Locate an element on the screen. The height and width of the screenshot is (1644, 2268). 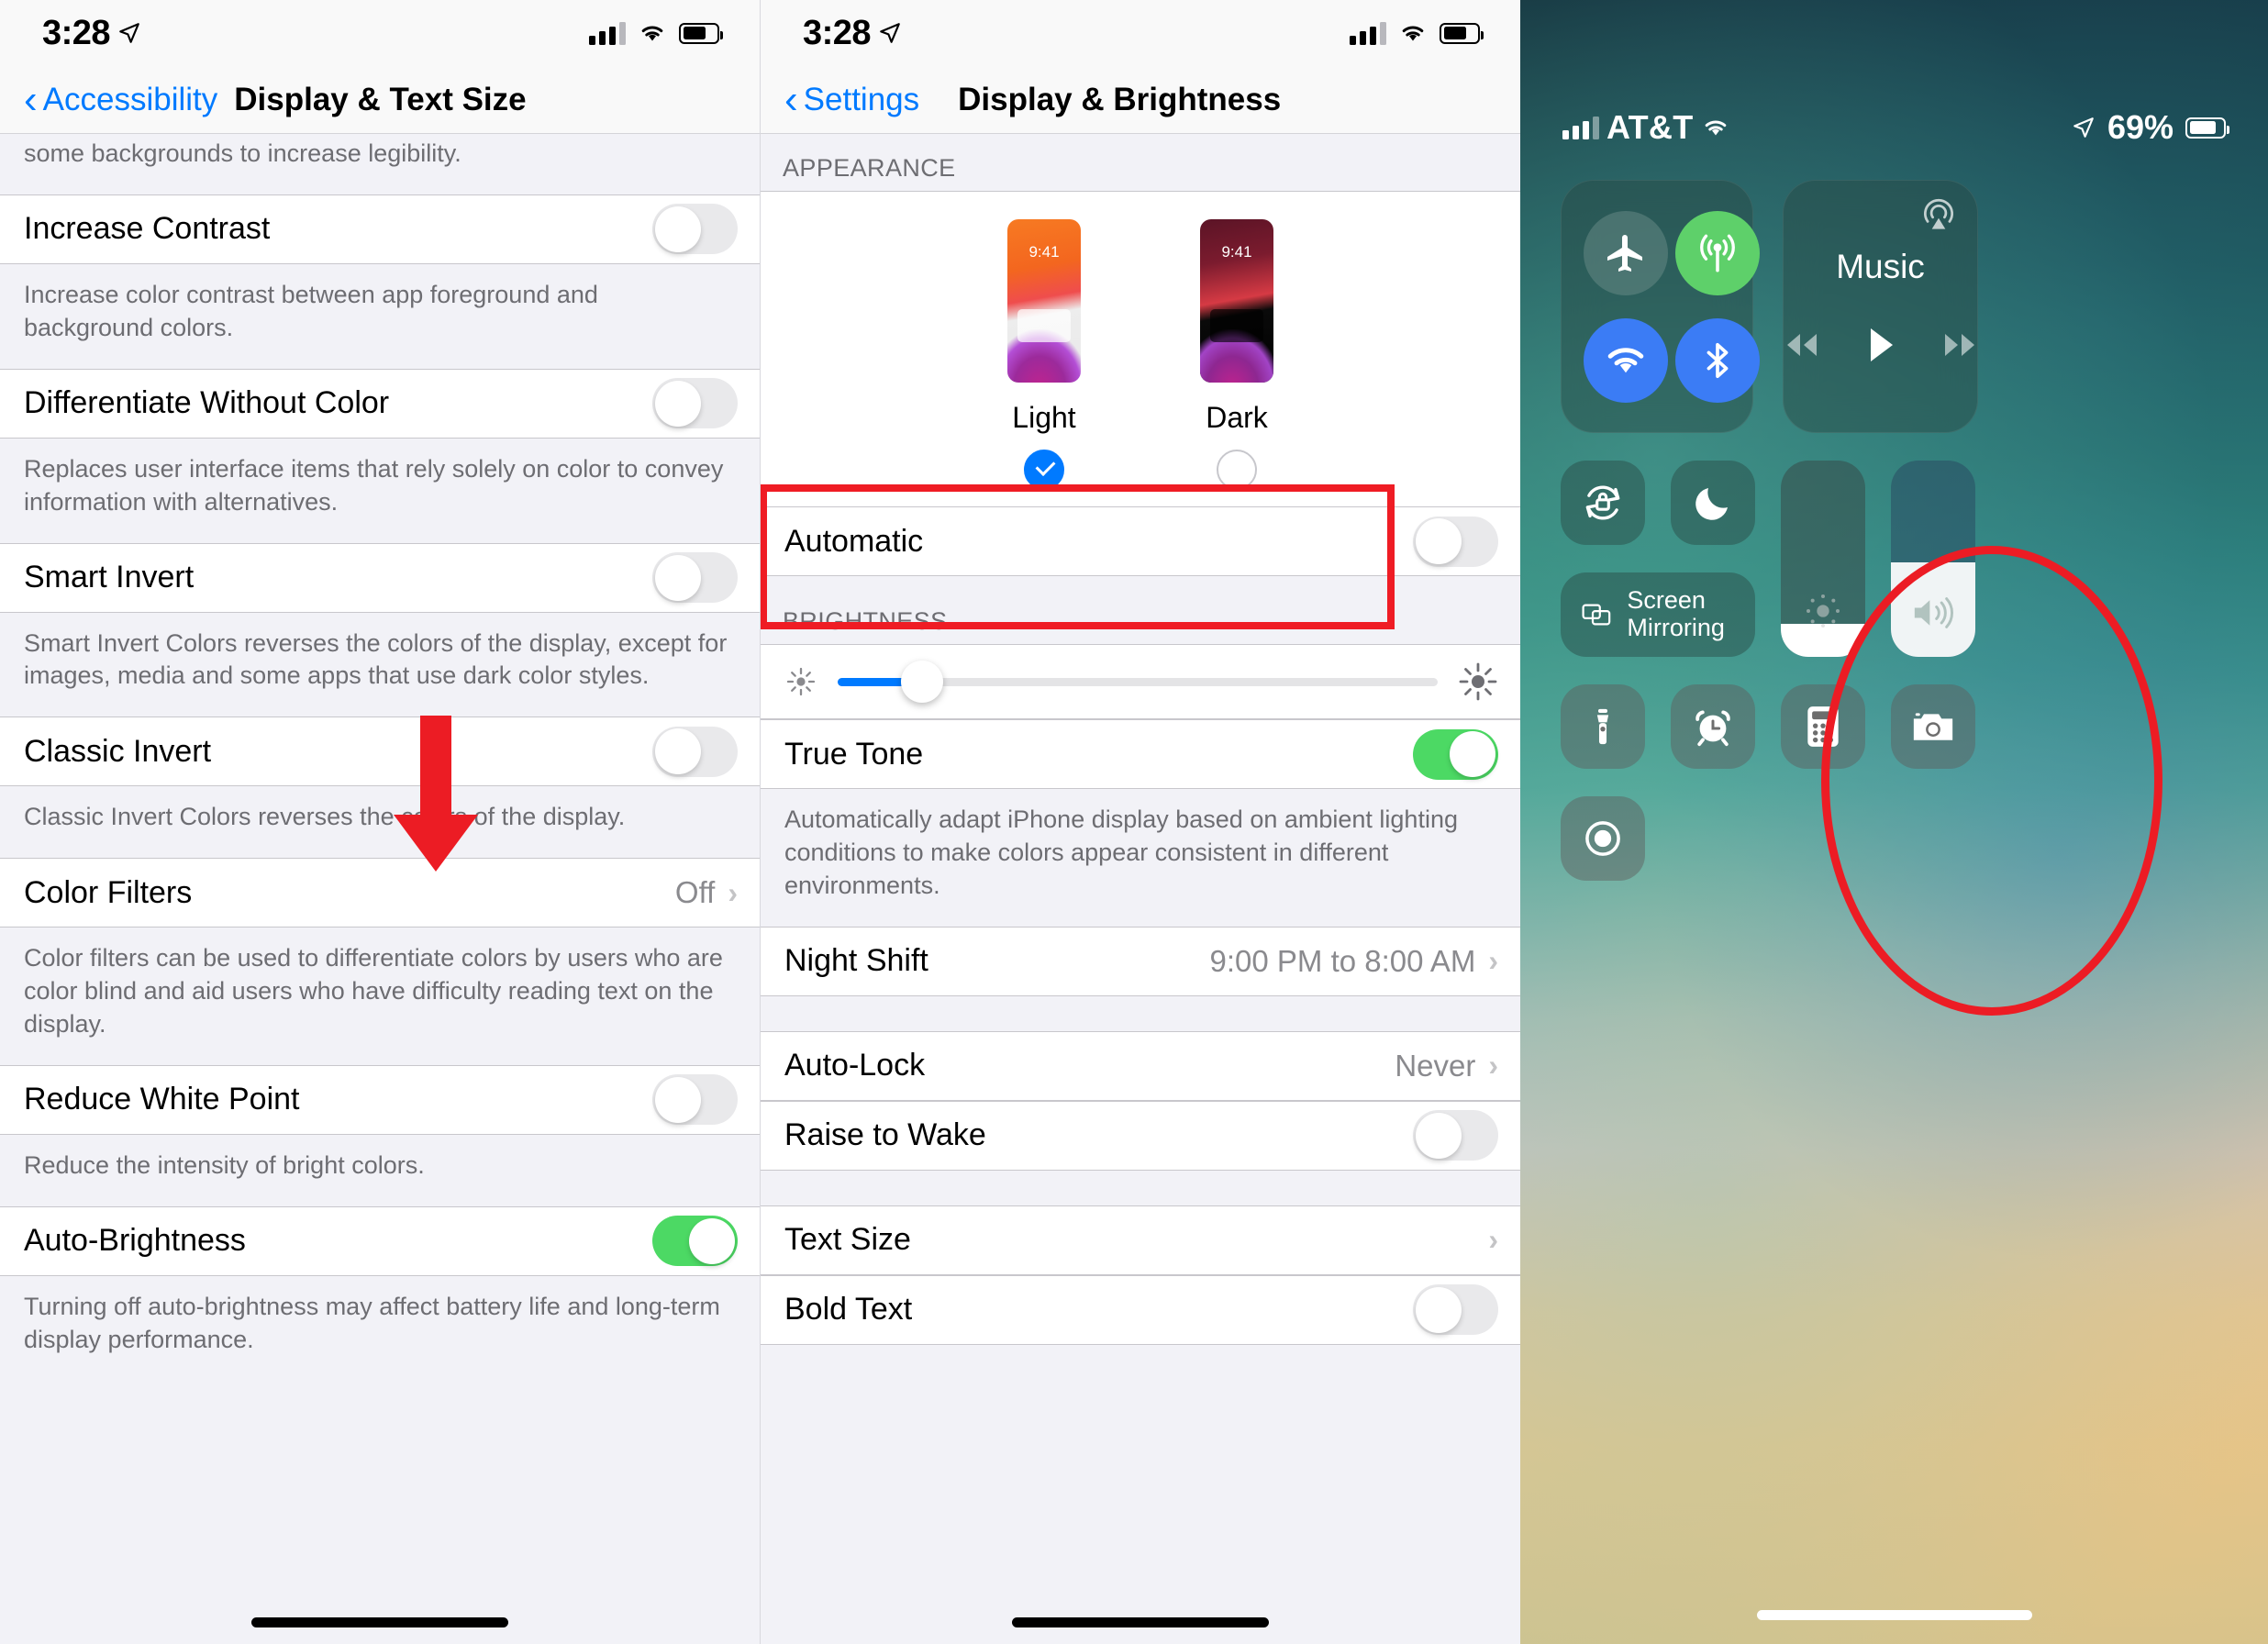
classic-invert-toggle is located at coordinates (695, 752).